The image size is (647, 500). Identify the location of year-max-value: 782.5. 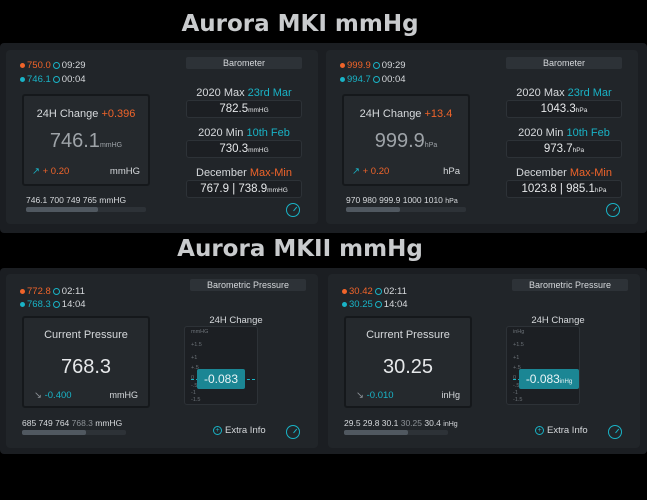
(234, 109).